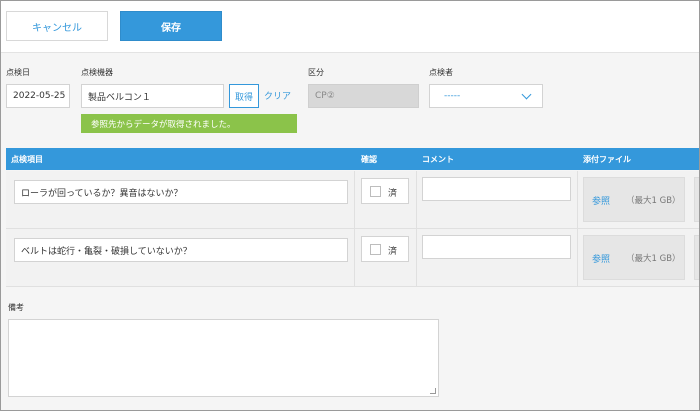 The width and height of the screenshot is (700, 411). Describe the element at coordinates (433, 391) in the screenshot. I see `resize-handle-icon` at that location.